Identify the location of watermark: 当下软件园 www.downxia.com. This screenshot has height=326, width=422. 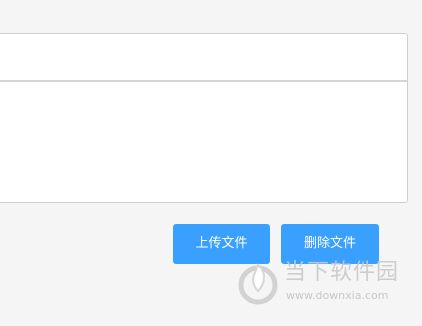
(321, 283).